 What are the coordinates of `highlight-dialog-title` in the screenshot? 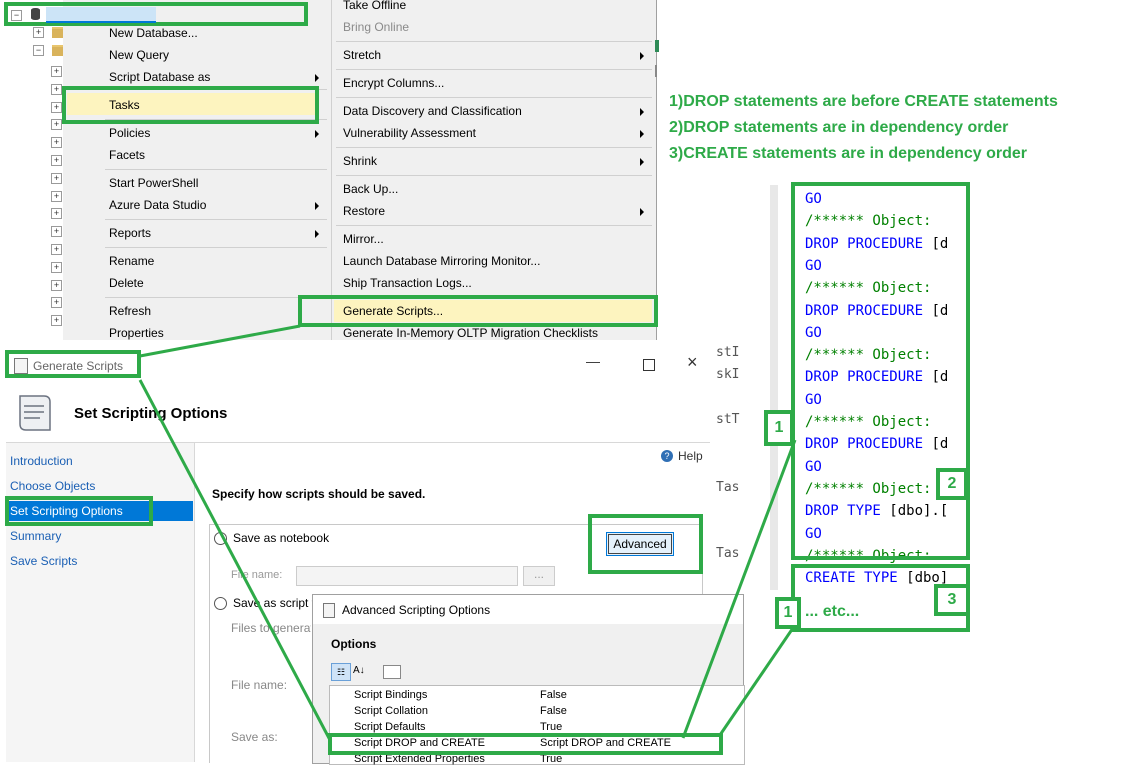 It's located at (73, 364).